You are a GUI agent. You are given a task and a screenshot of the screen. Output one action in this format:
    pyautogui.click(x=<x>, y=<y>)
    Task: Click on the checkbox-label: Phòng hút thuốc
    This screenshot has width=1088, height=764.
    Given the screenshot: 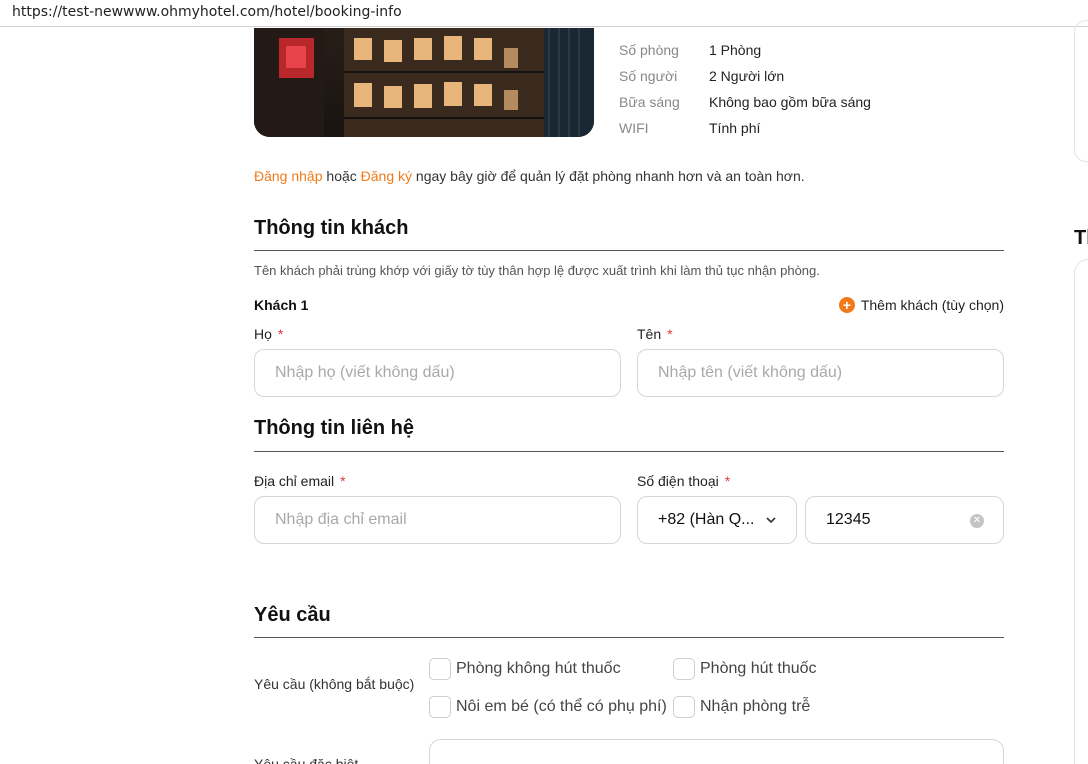 What is the action you would take?
    pyautogui.click(x=758, y=668)
    